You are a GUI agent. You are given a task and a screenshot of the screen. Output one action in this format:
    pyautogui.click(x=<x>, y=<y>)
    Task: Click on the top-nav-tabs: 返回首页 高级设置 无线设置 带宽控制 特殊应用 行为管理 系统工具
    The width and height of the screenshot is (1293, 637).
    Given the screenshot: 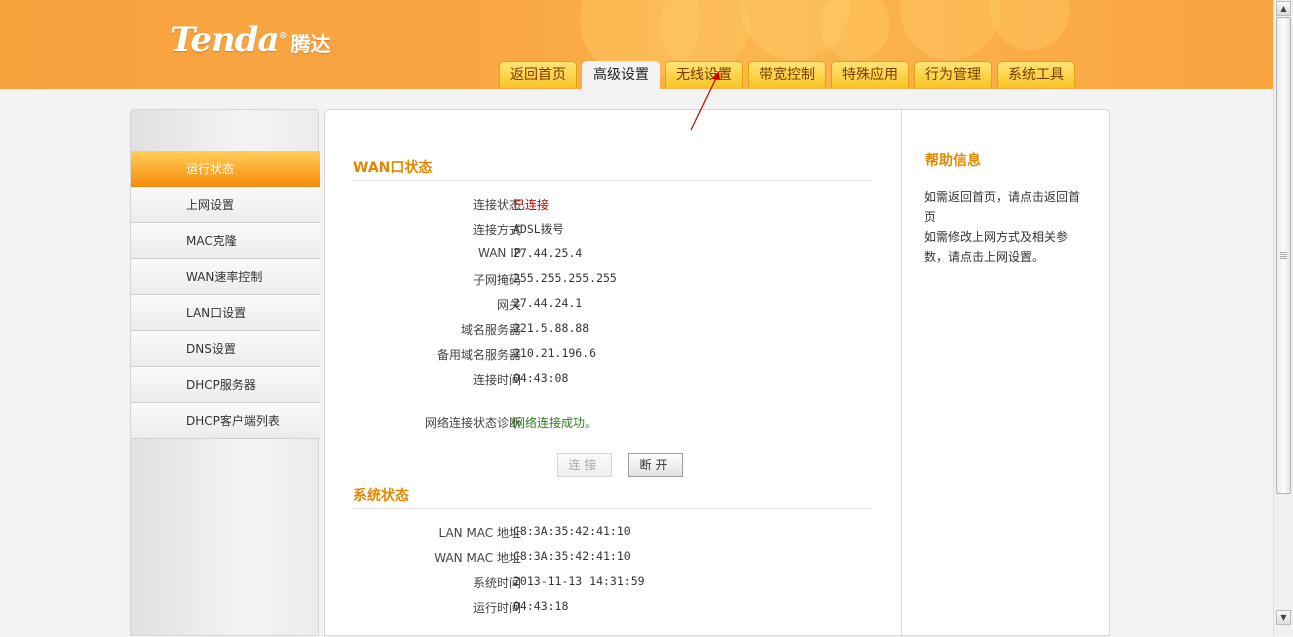 What is the action you would take?
    pyautogui.click(x=787, y=75)
    